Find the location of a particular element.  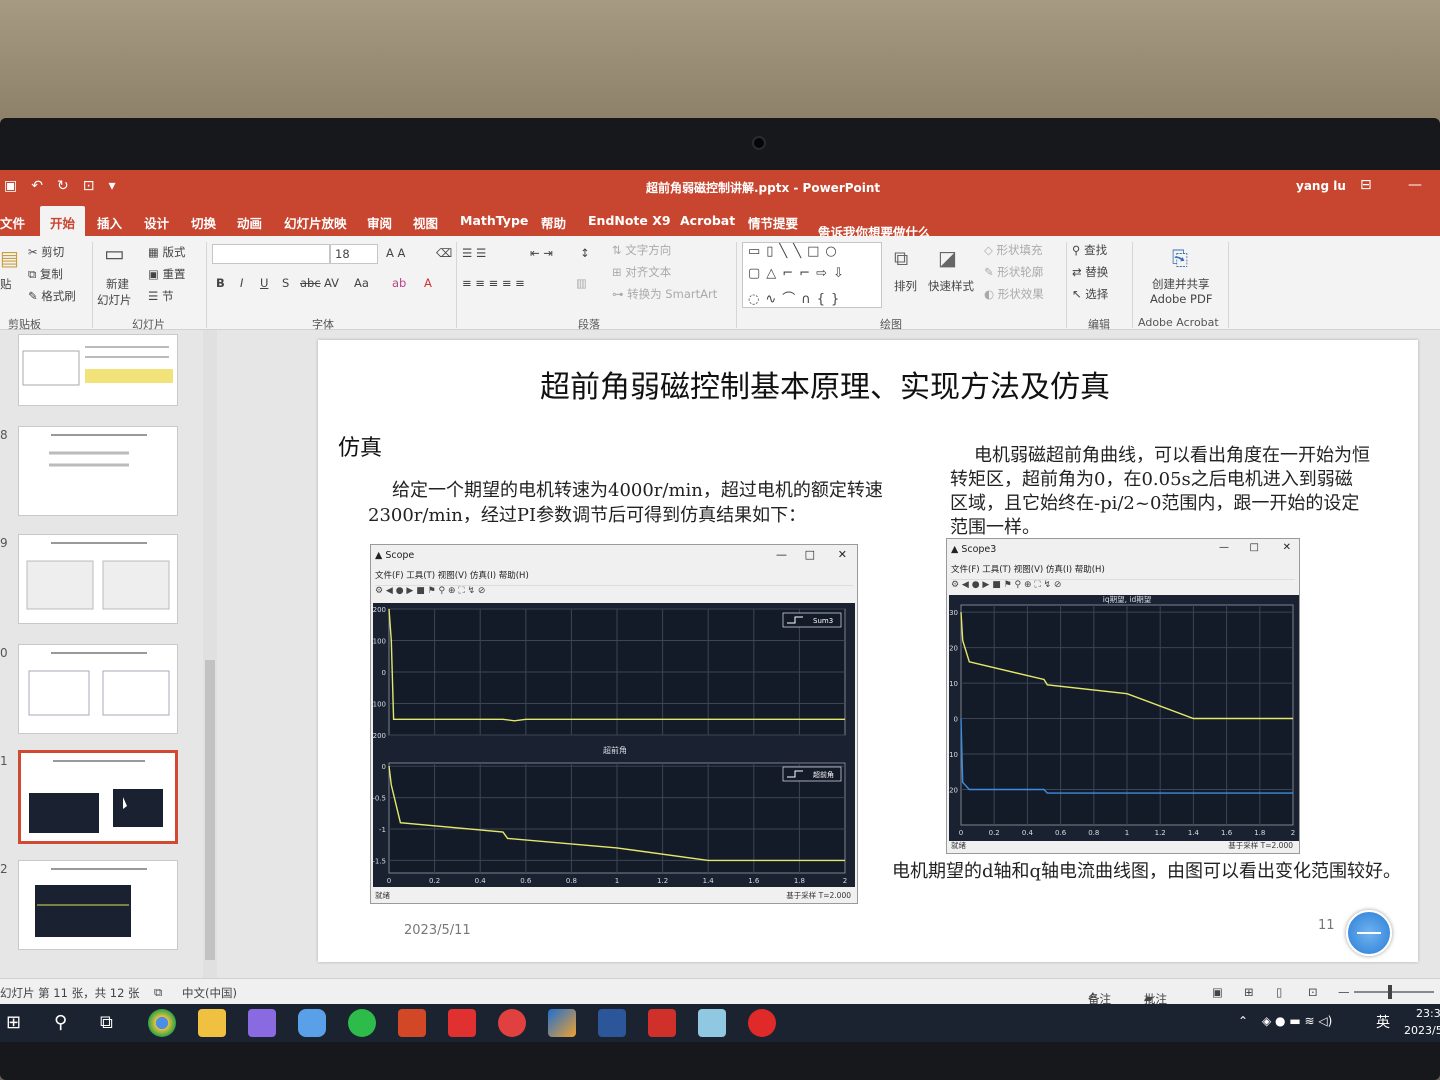

pdf-icon: ⎘ is located at coordinates (1180, 258).